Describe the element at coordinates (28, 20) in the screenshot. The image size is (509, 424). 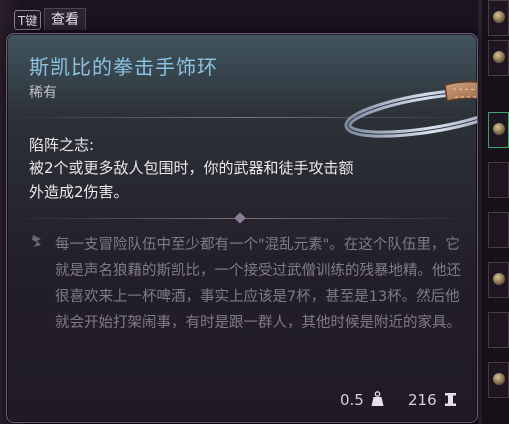
I see `hotkey-badge: T键` at that location.